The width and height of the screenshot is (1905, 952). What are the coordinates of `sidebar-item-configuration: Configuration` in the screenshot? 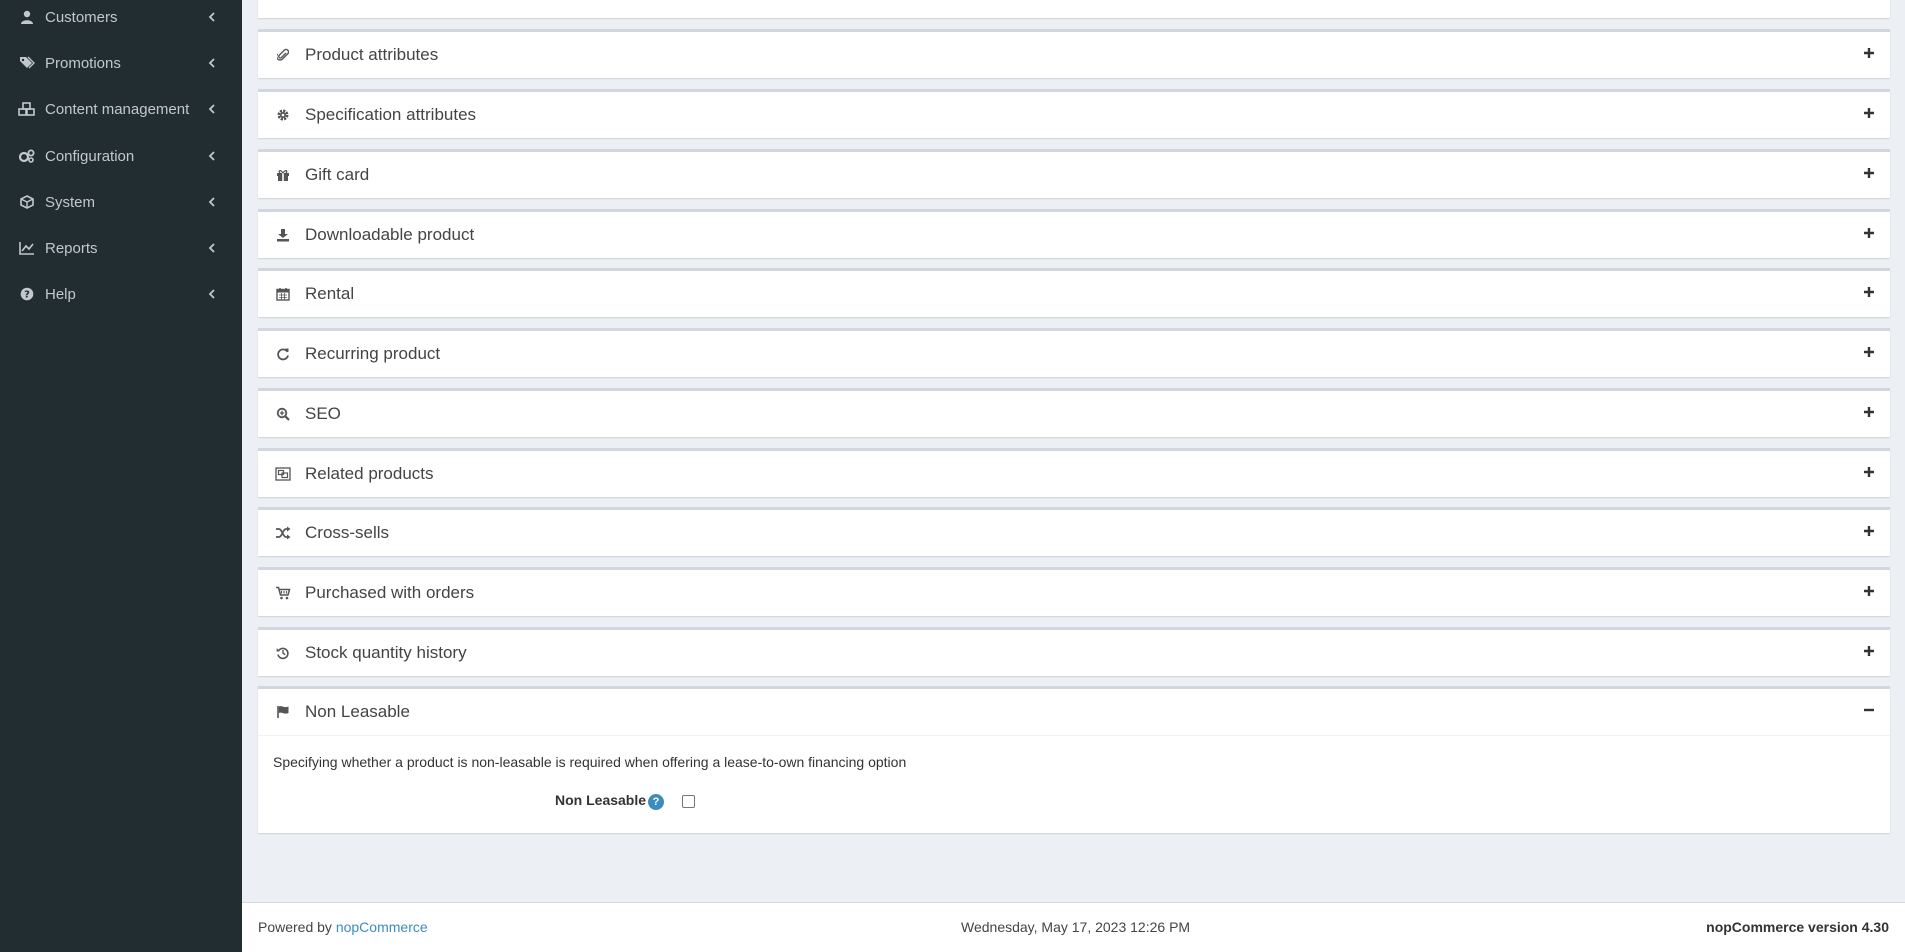 It's located at (121, 156).